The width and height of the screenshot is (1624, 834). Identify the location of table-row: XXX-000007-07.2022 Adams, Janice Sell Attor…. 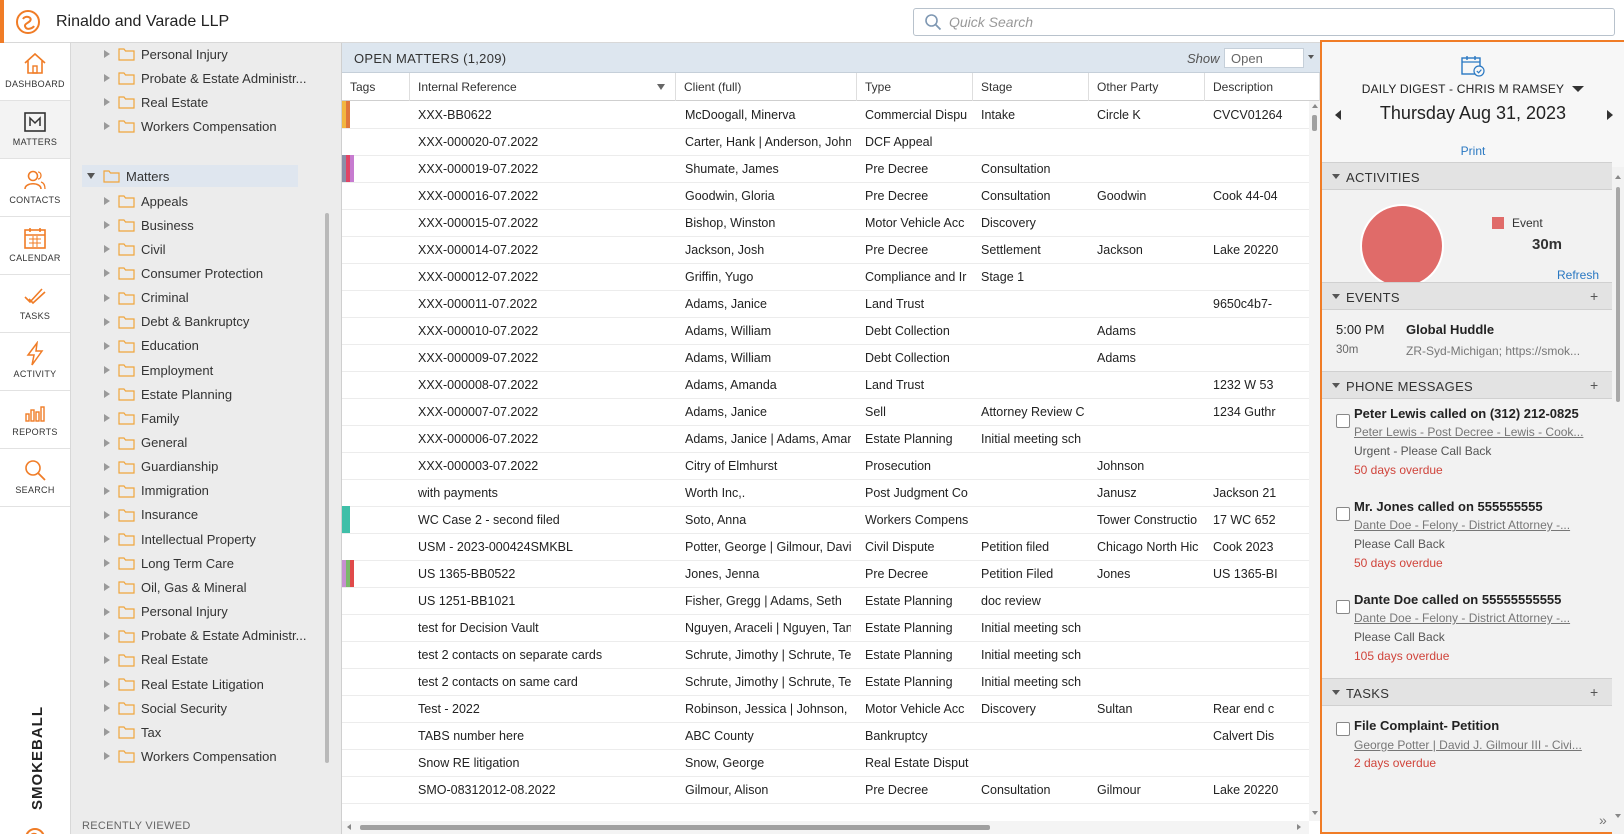
(825, 412).